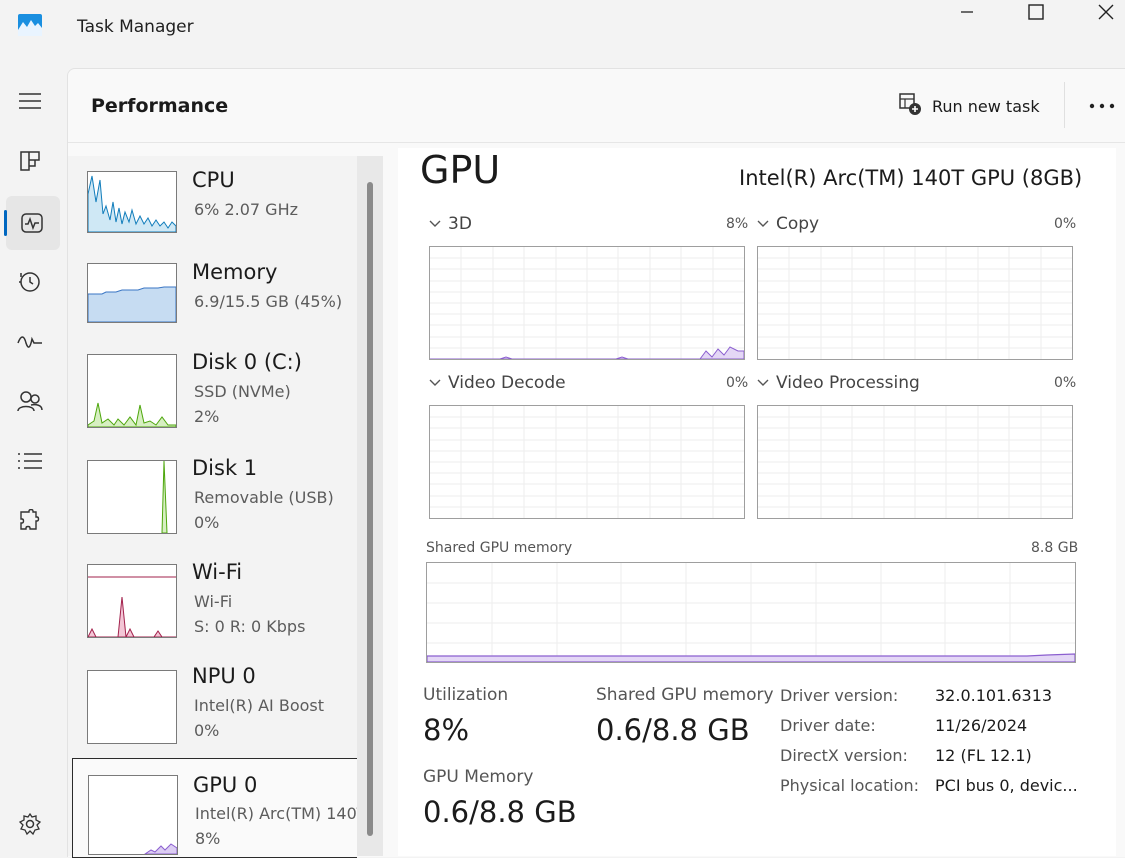 The width and height of the screenshot is (1125, 858). I want to click on wifi-type: Wi-Fi, so click(213, 601).